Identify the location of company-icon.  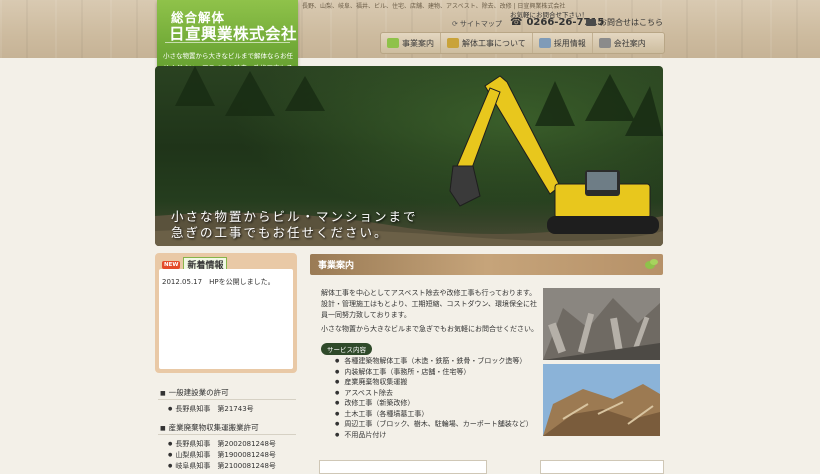
(604, 43).